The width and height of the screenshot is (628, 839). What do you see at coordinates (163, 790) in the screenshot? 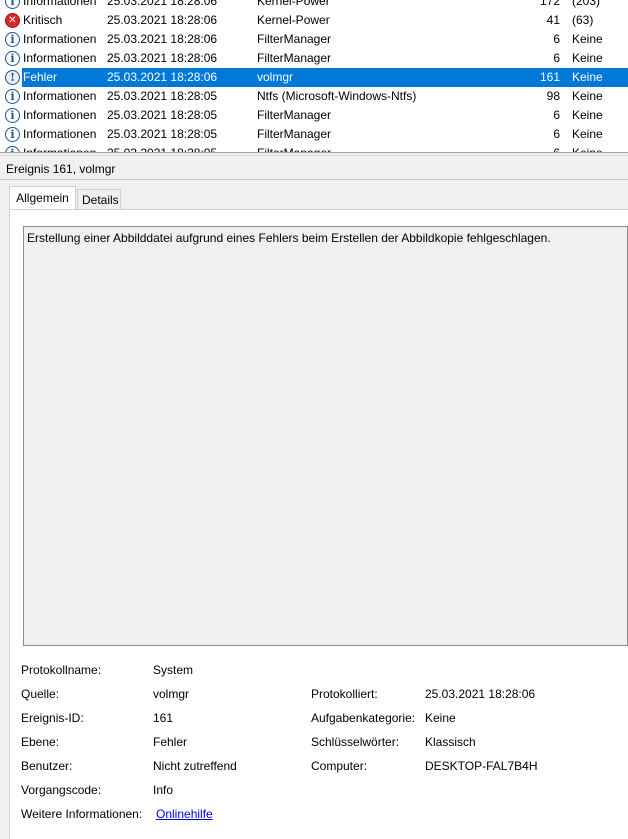
I see `opcode-value: Info` at bounding box center [163, 790].